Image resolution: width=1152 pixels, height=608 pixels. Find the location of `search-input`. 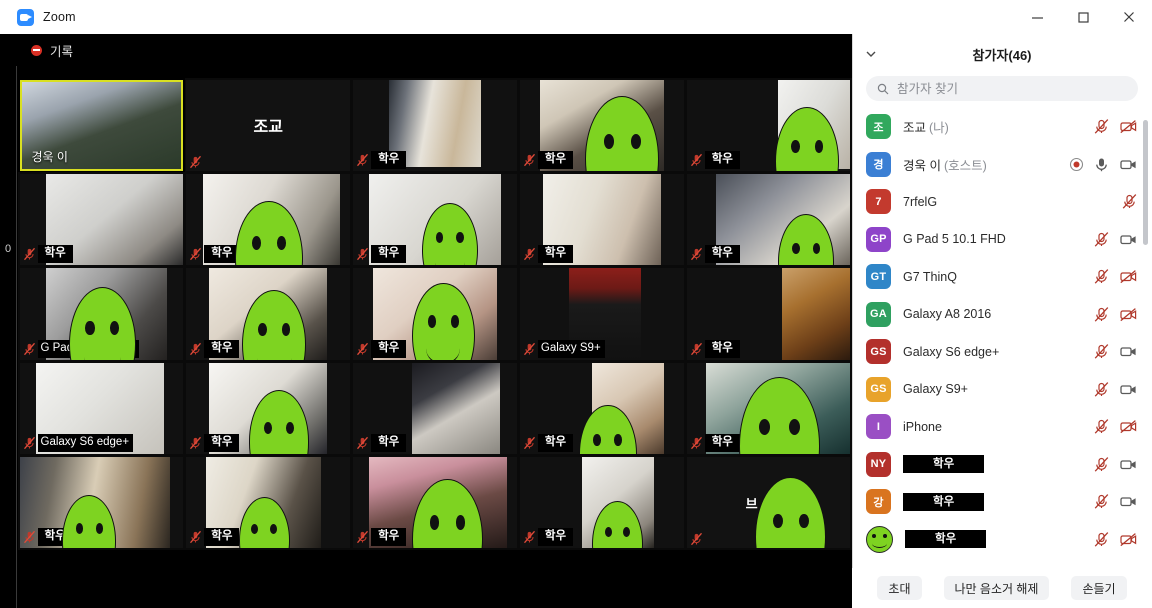

search-input is located at coordinates (1002, 88).